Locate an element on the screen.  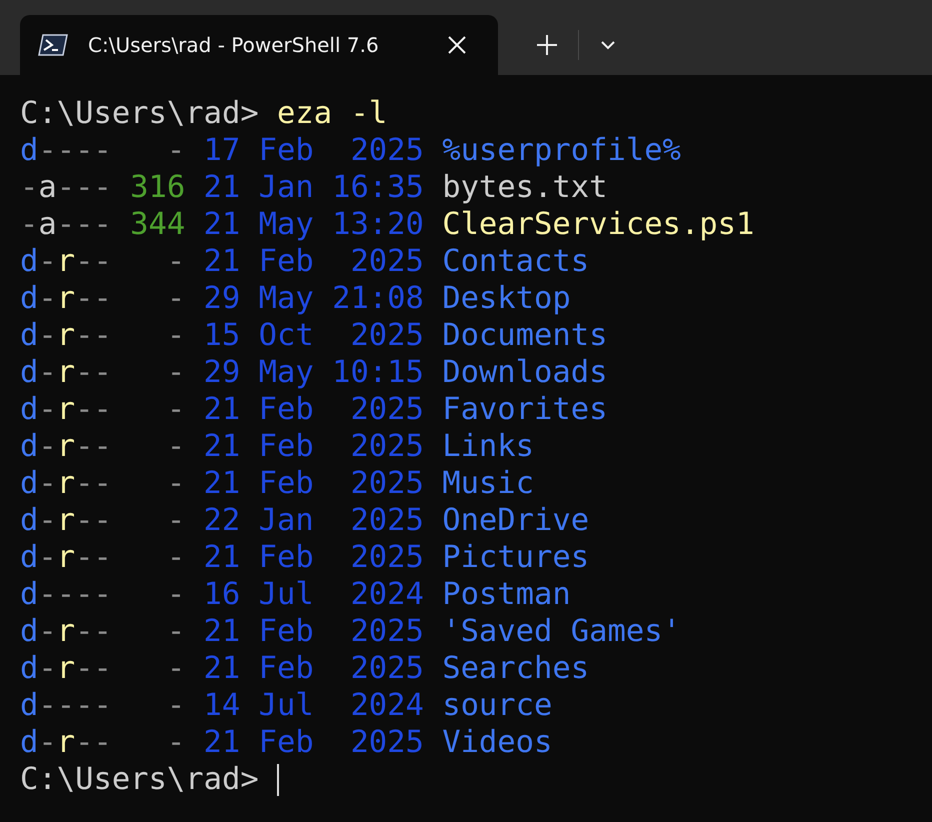
file-name: Links is located at coordinates (488, 446).